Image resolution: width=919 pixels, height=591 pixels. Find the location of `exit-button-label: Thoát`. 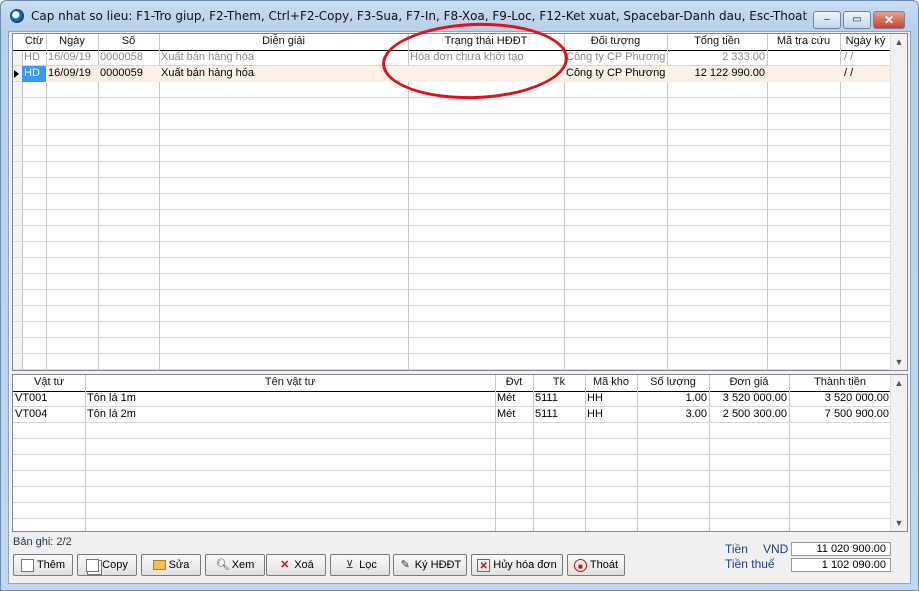

exit-button-label: Thoát is located at coordinates (604, 565).